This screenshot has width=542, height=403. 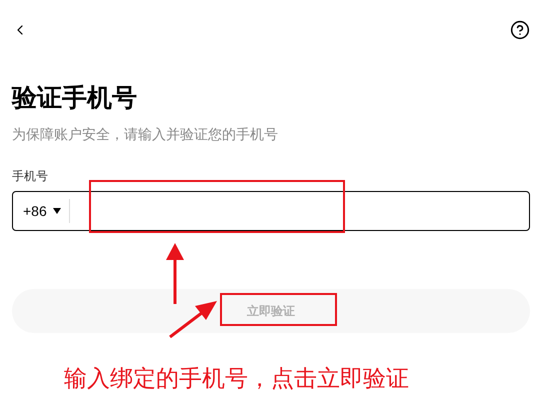 What do you see at coordinates (271, 211) in the screenshot?
I see `phone-field: +86` at bounding box center [271, 211].